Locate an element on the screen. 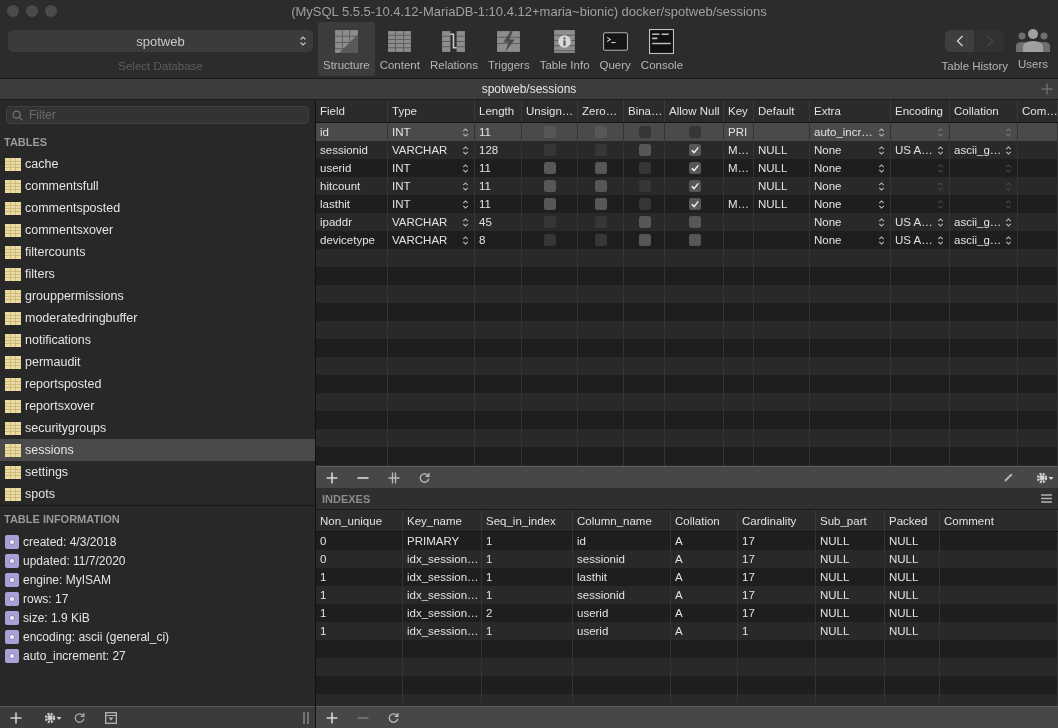 This screenshot has height=728, width=1058. database-popup: spotweb is located at coordinates (160, 41).